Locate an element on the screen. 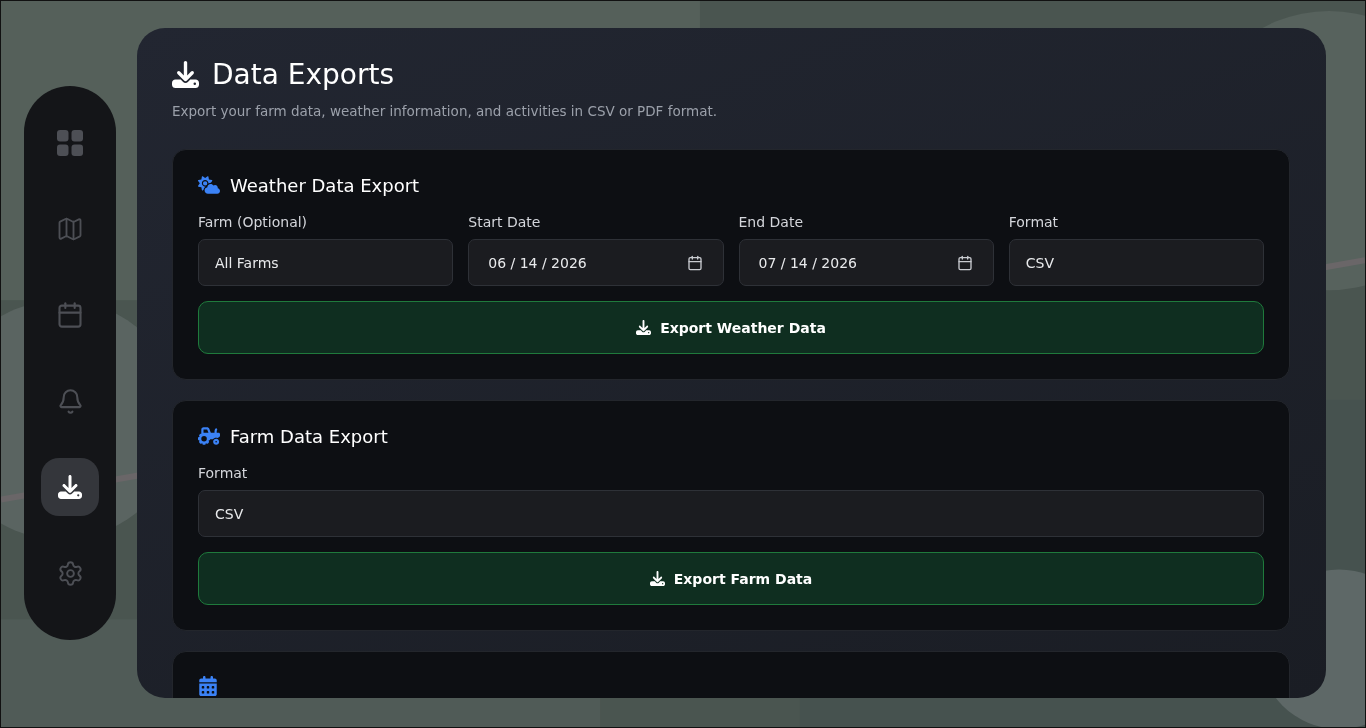  card-title: Farm Data Export is located at coordinates (309, 436).